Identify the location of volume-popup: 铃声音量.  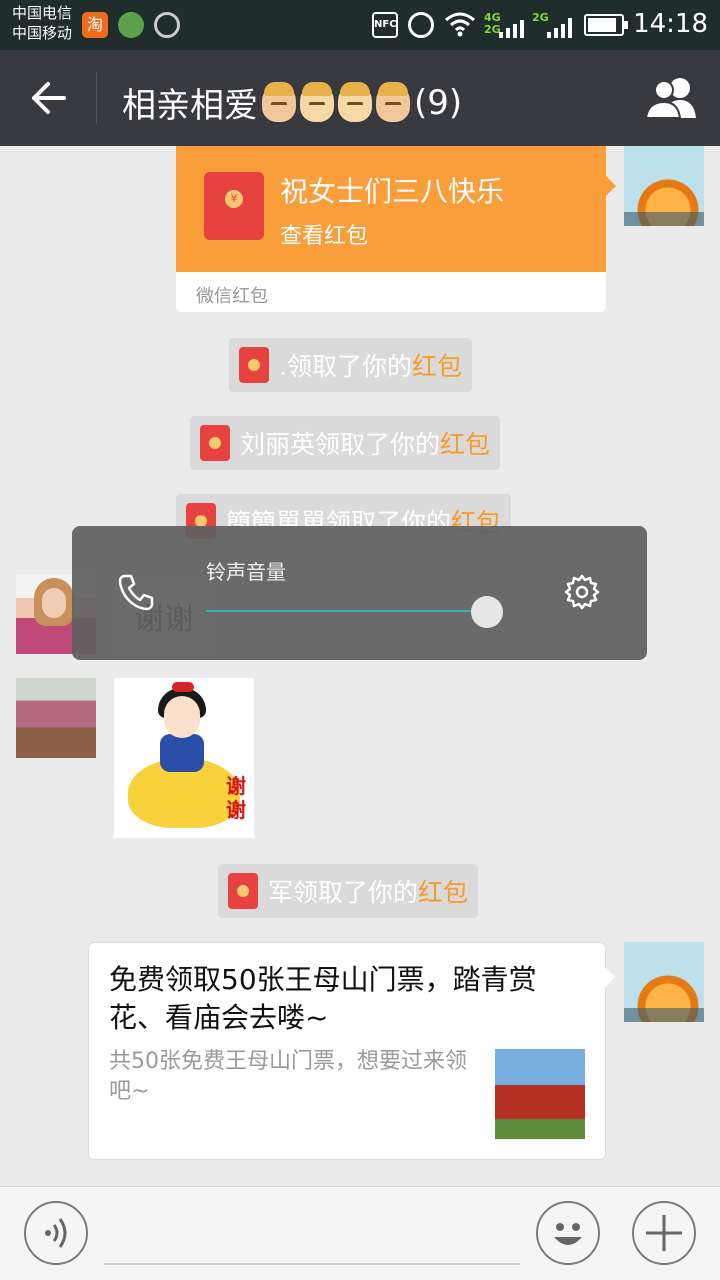
(359, 593).